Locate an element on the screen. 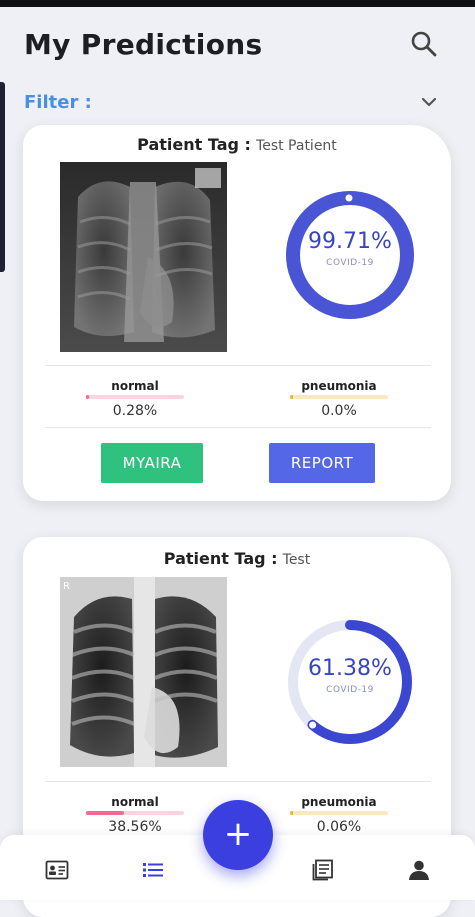 This screenshot has height=917, width=475. myaira-button: MYAIRA is located at coordinates (152, 463).